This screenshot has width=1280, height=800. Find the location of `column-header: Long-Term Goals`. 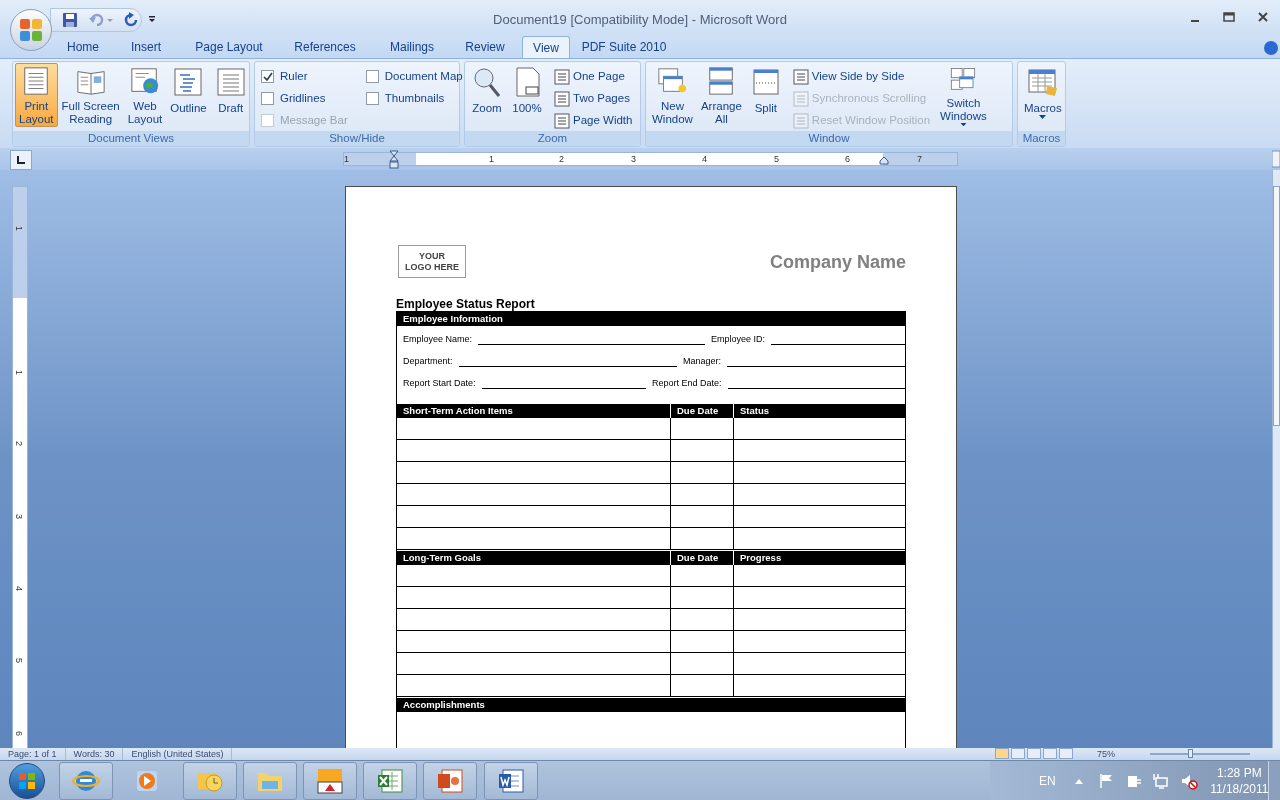

column-header: Long-Term Goals is located at coordinates (442, 558).